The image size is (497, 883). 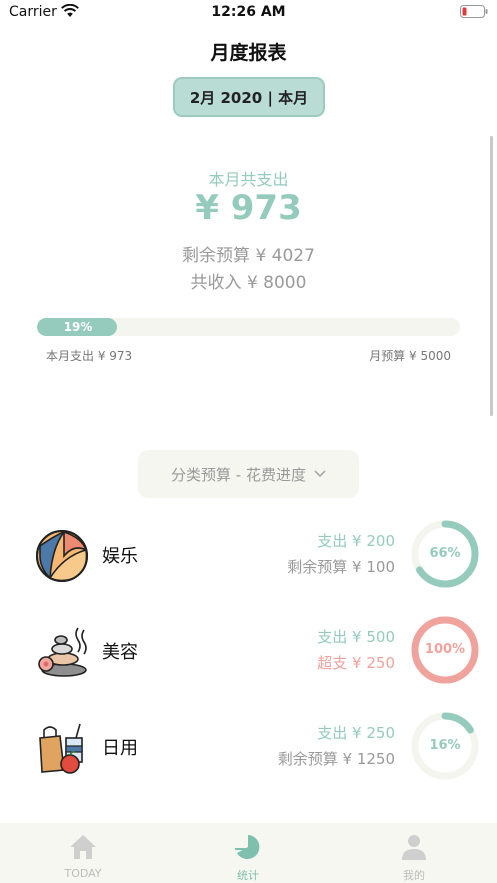 I want to click on page-title: 月度报表, so click(x=248, y=53).